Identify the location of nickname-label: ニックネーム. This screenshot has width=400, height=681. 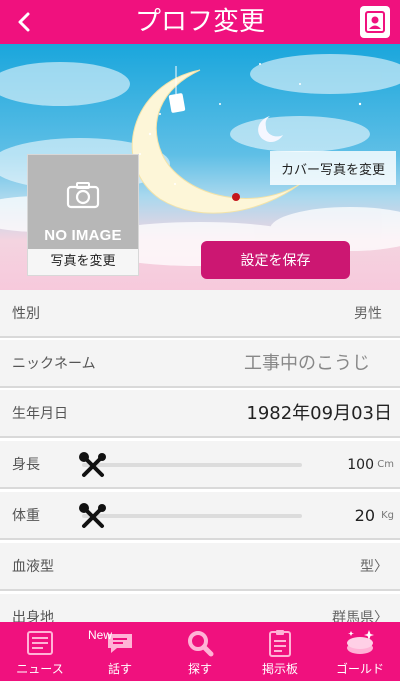
(54, 364).